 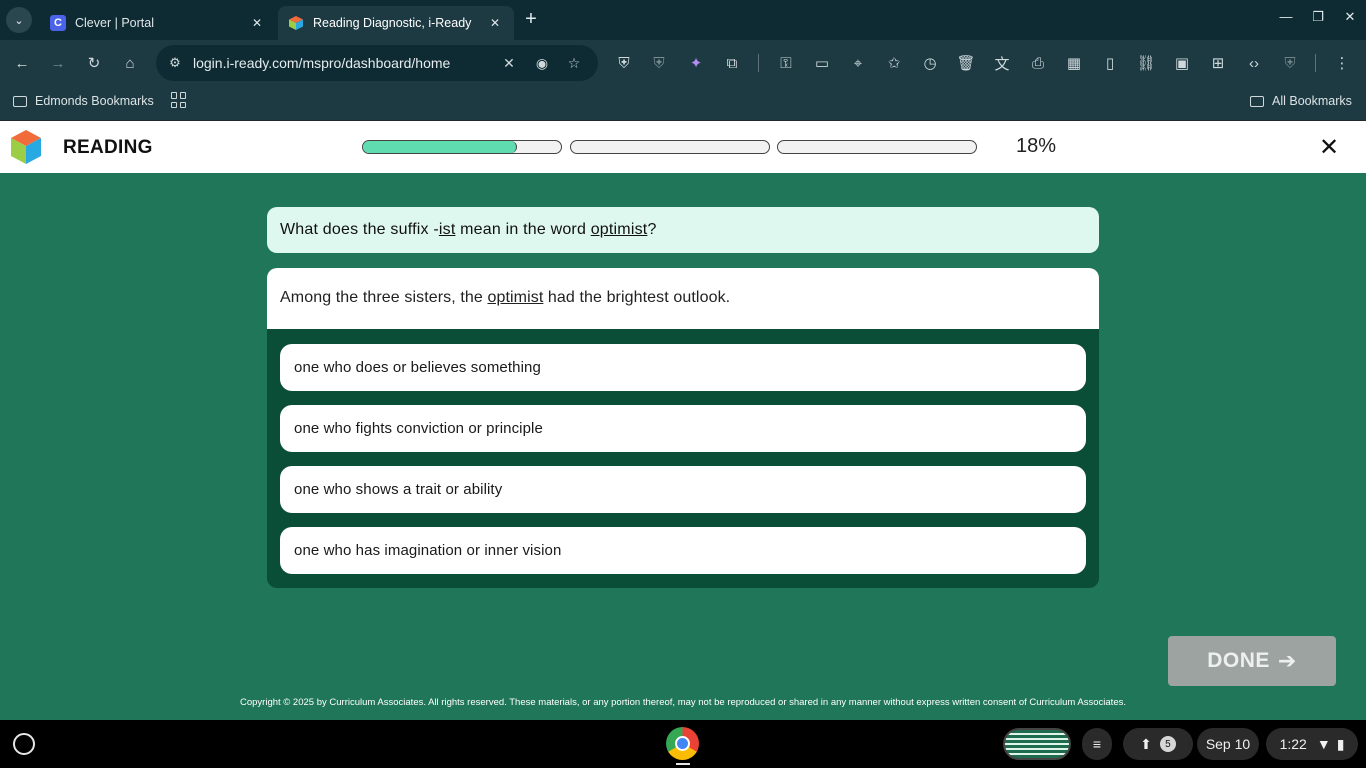 What do you see at coordinates (130, 63) in the screenshot?
I see `home-icon: ⌂` at bounding box center [130, 63].